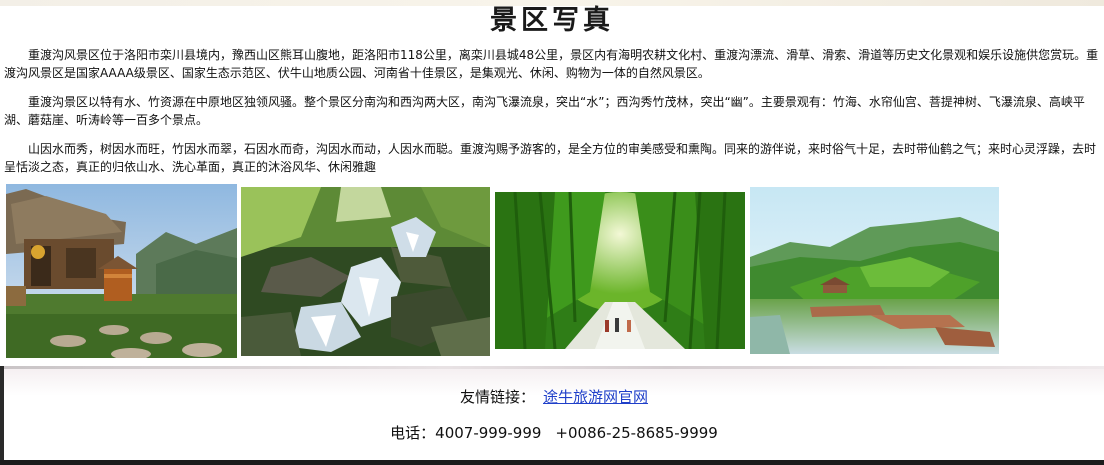 The width and height of the screenshot is (1104, 465). What do you see at coordinates (595, 397) in the screenshot?
I see `tuniu-link: 途牛旅游网官网` at bounding box center [595, 397].